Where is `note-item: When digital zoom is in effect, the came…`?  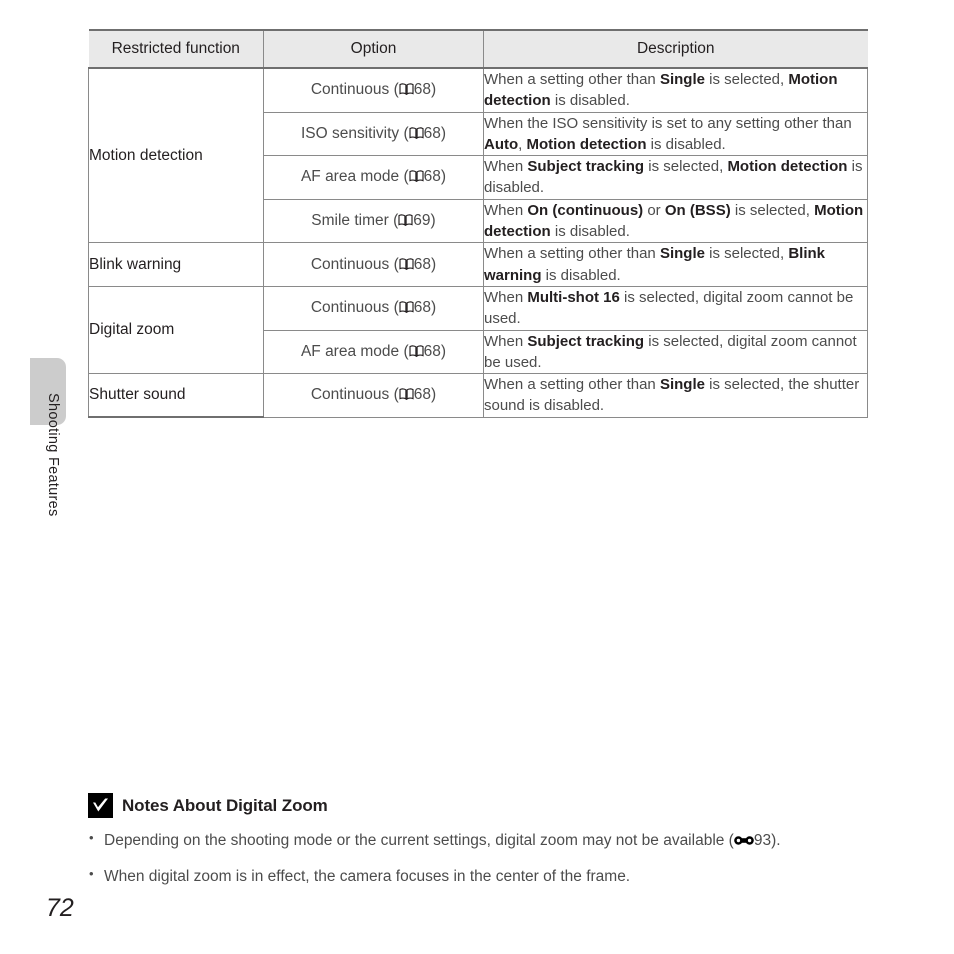
note-item: When digital zoom is in effect, the came… is located at coordinates (483, 877).